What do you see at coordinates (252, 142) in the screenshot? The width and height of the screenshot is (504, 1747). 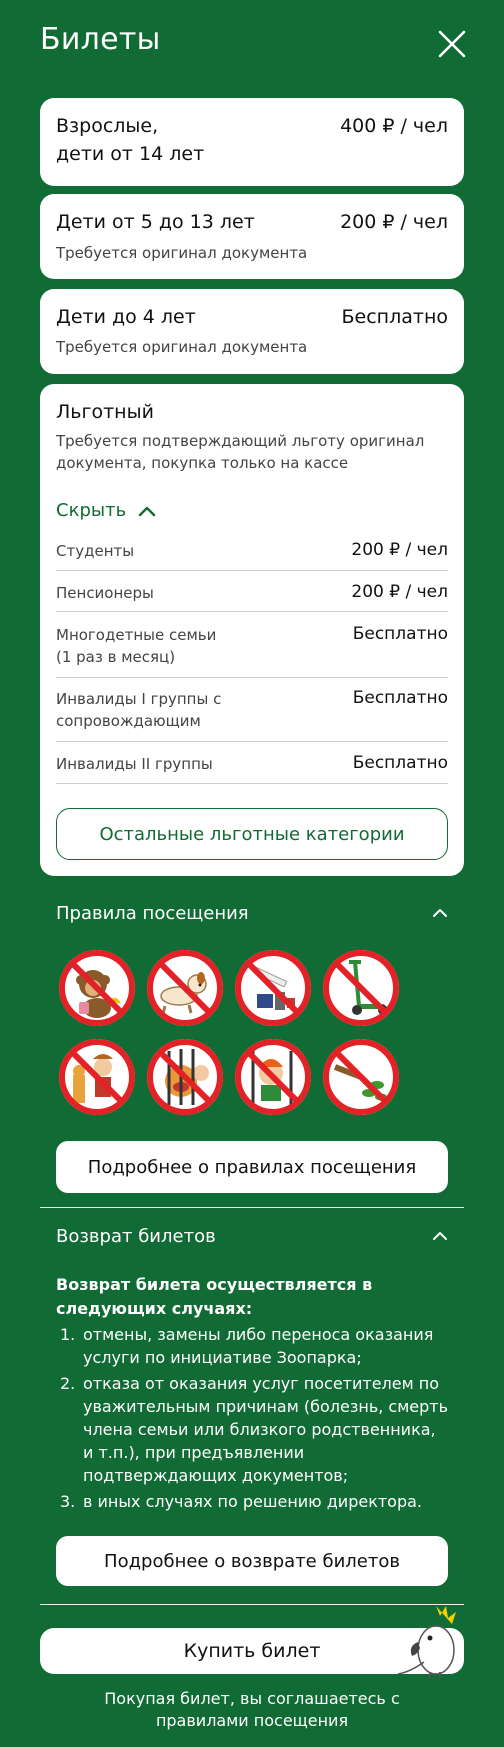 I see `ticket-card-adults: Взрослые, дети от 14 лет 400 ₽ / чел` at bounding box center [252, 142].